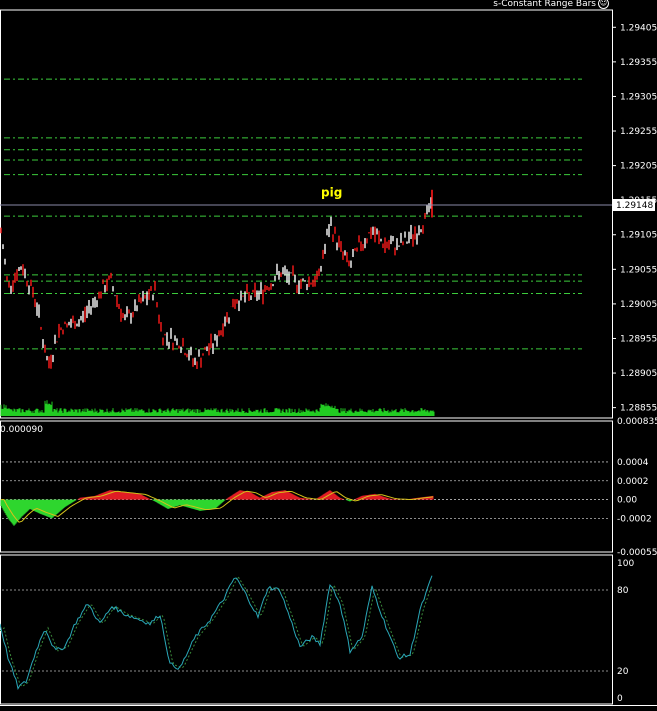 This screenshot has height=711, width=657. Describe the element at coordinates (637, 422) in the screenshot. I see `macd-scale-label: 0.000835` at that location.